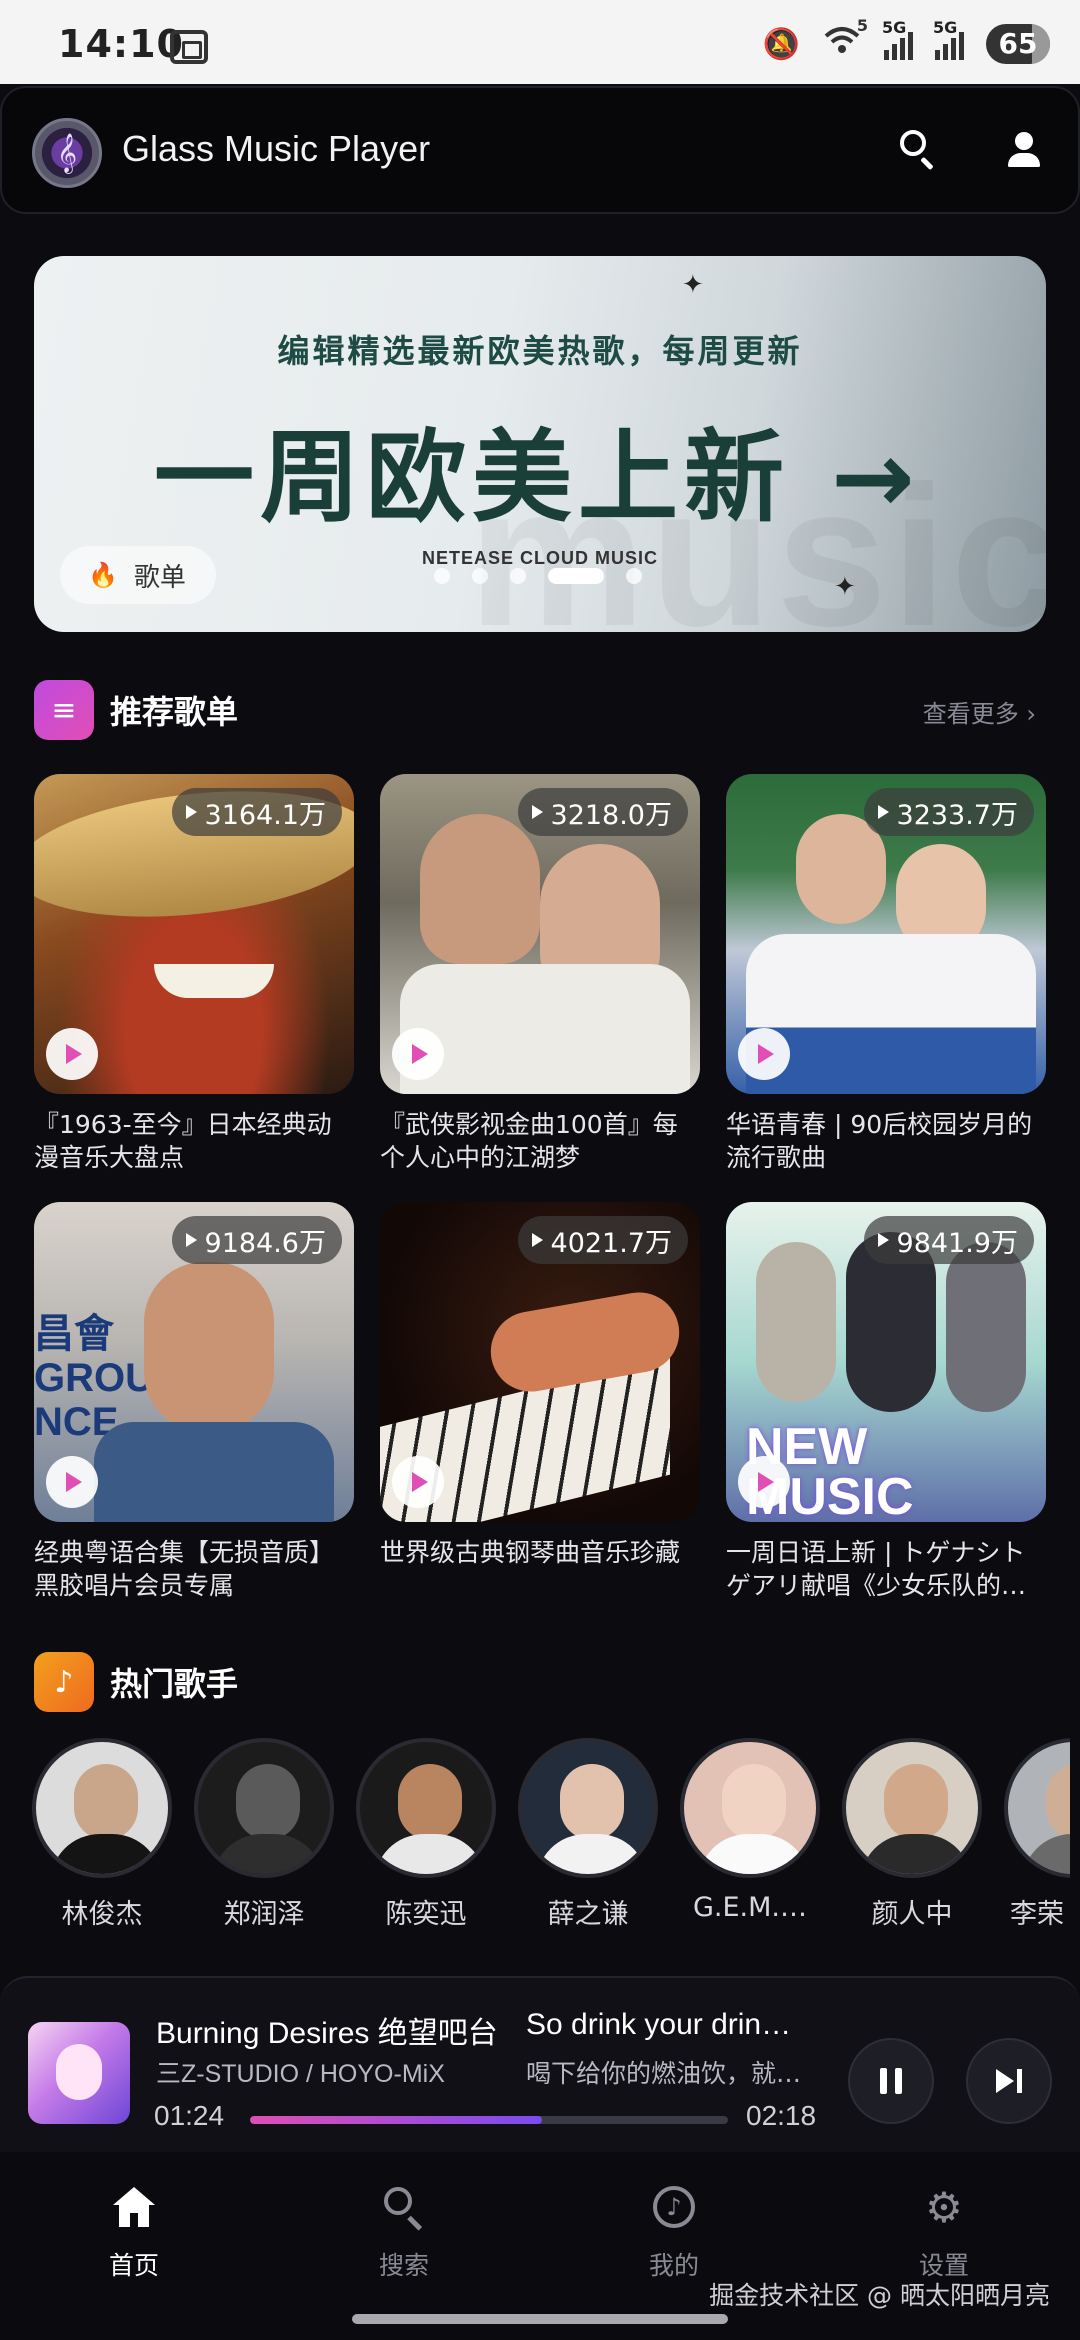 This screenshot has height=2340, width=1080. What do you see at coordinates (862, 25) in the screenshot?
I see `wifi-badge: 5` at bounding box center [862, 25].